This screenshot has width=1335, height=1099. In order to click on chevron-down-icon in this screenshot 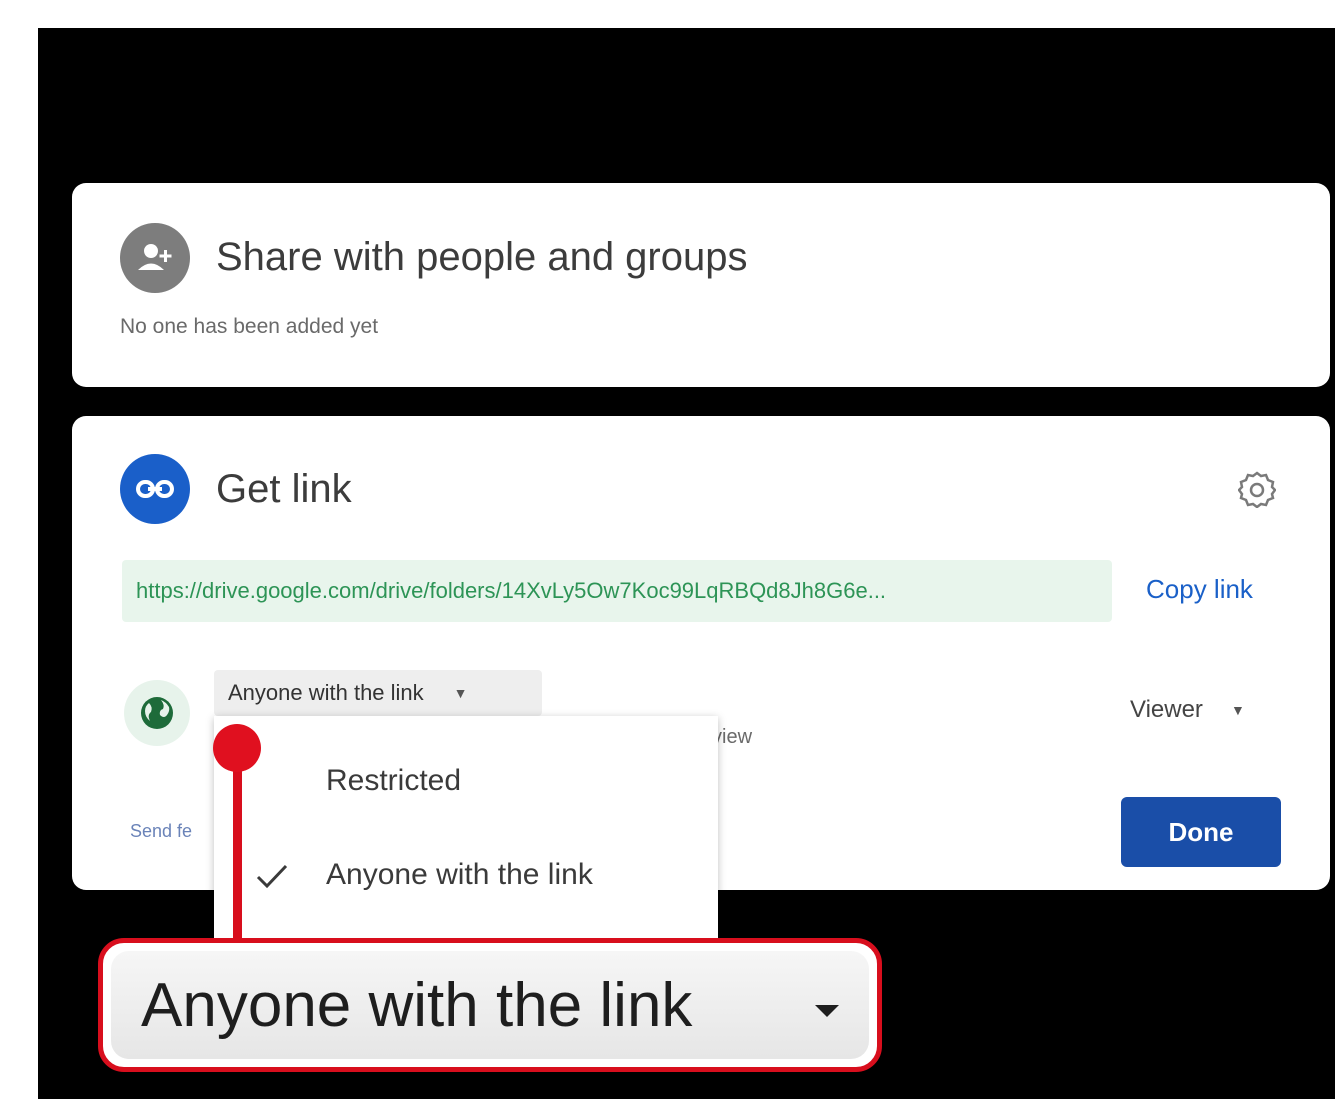, I will do `click(827, 1011)`.